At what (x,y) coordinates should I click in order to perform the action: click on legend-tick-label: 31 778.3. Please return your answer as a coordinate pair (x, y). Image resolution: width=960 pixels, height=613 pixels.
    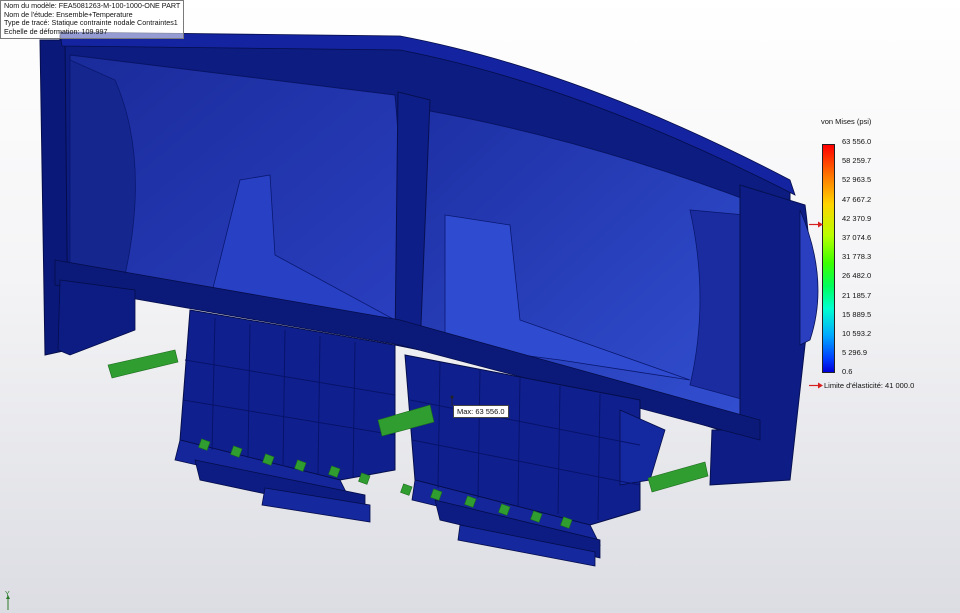
    Looking at the image, I should click on (857, 257).